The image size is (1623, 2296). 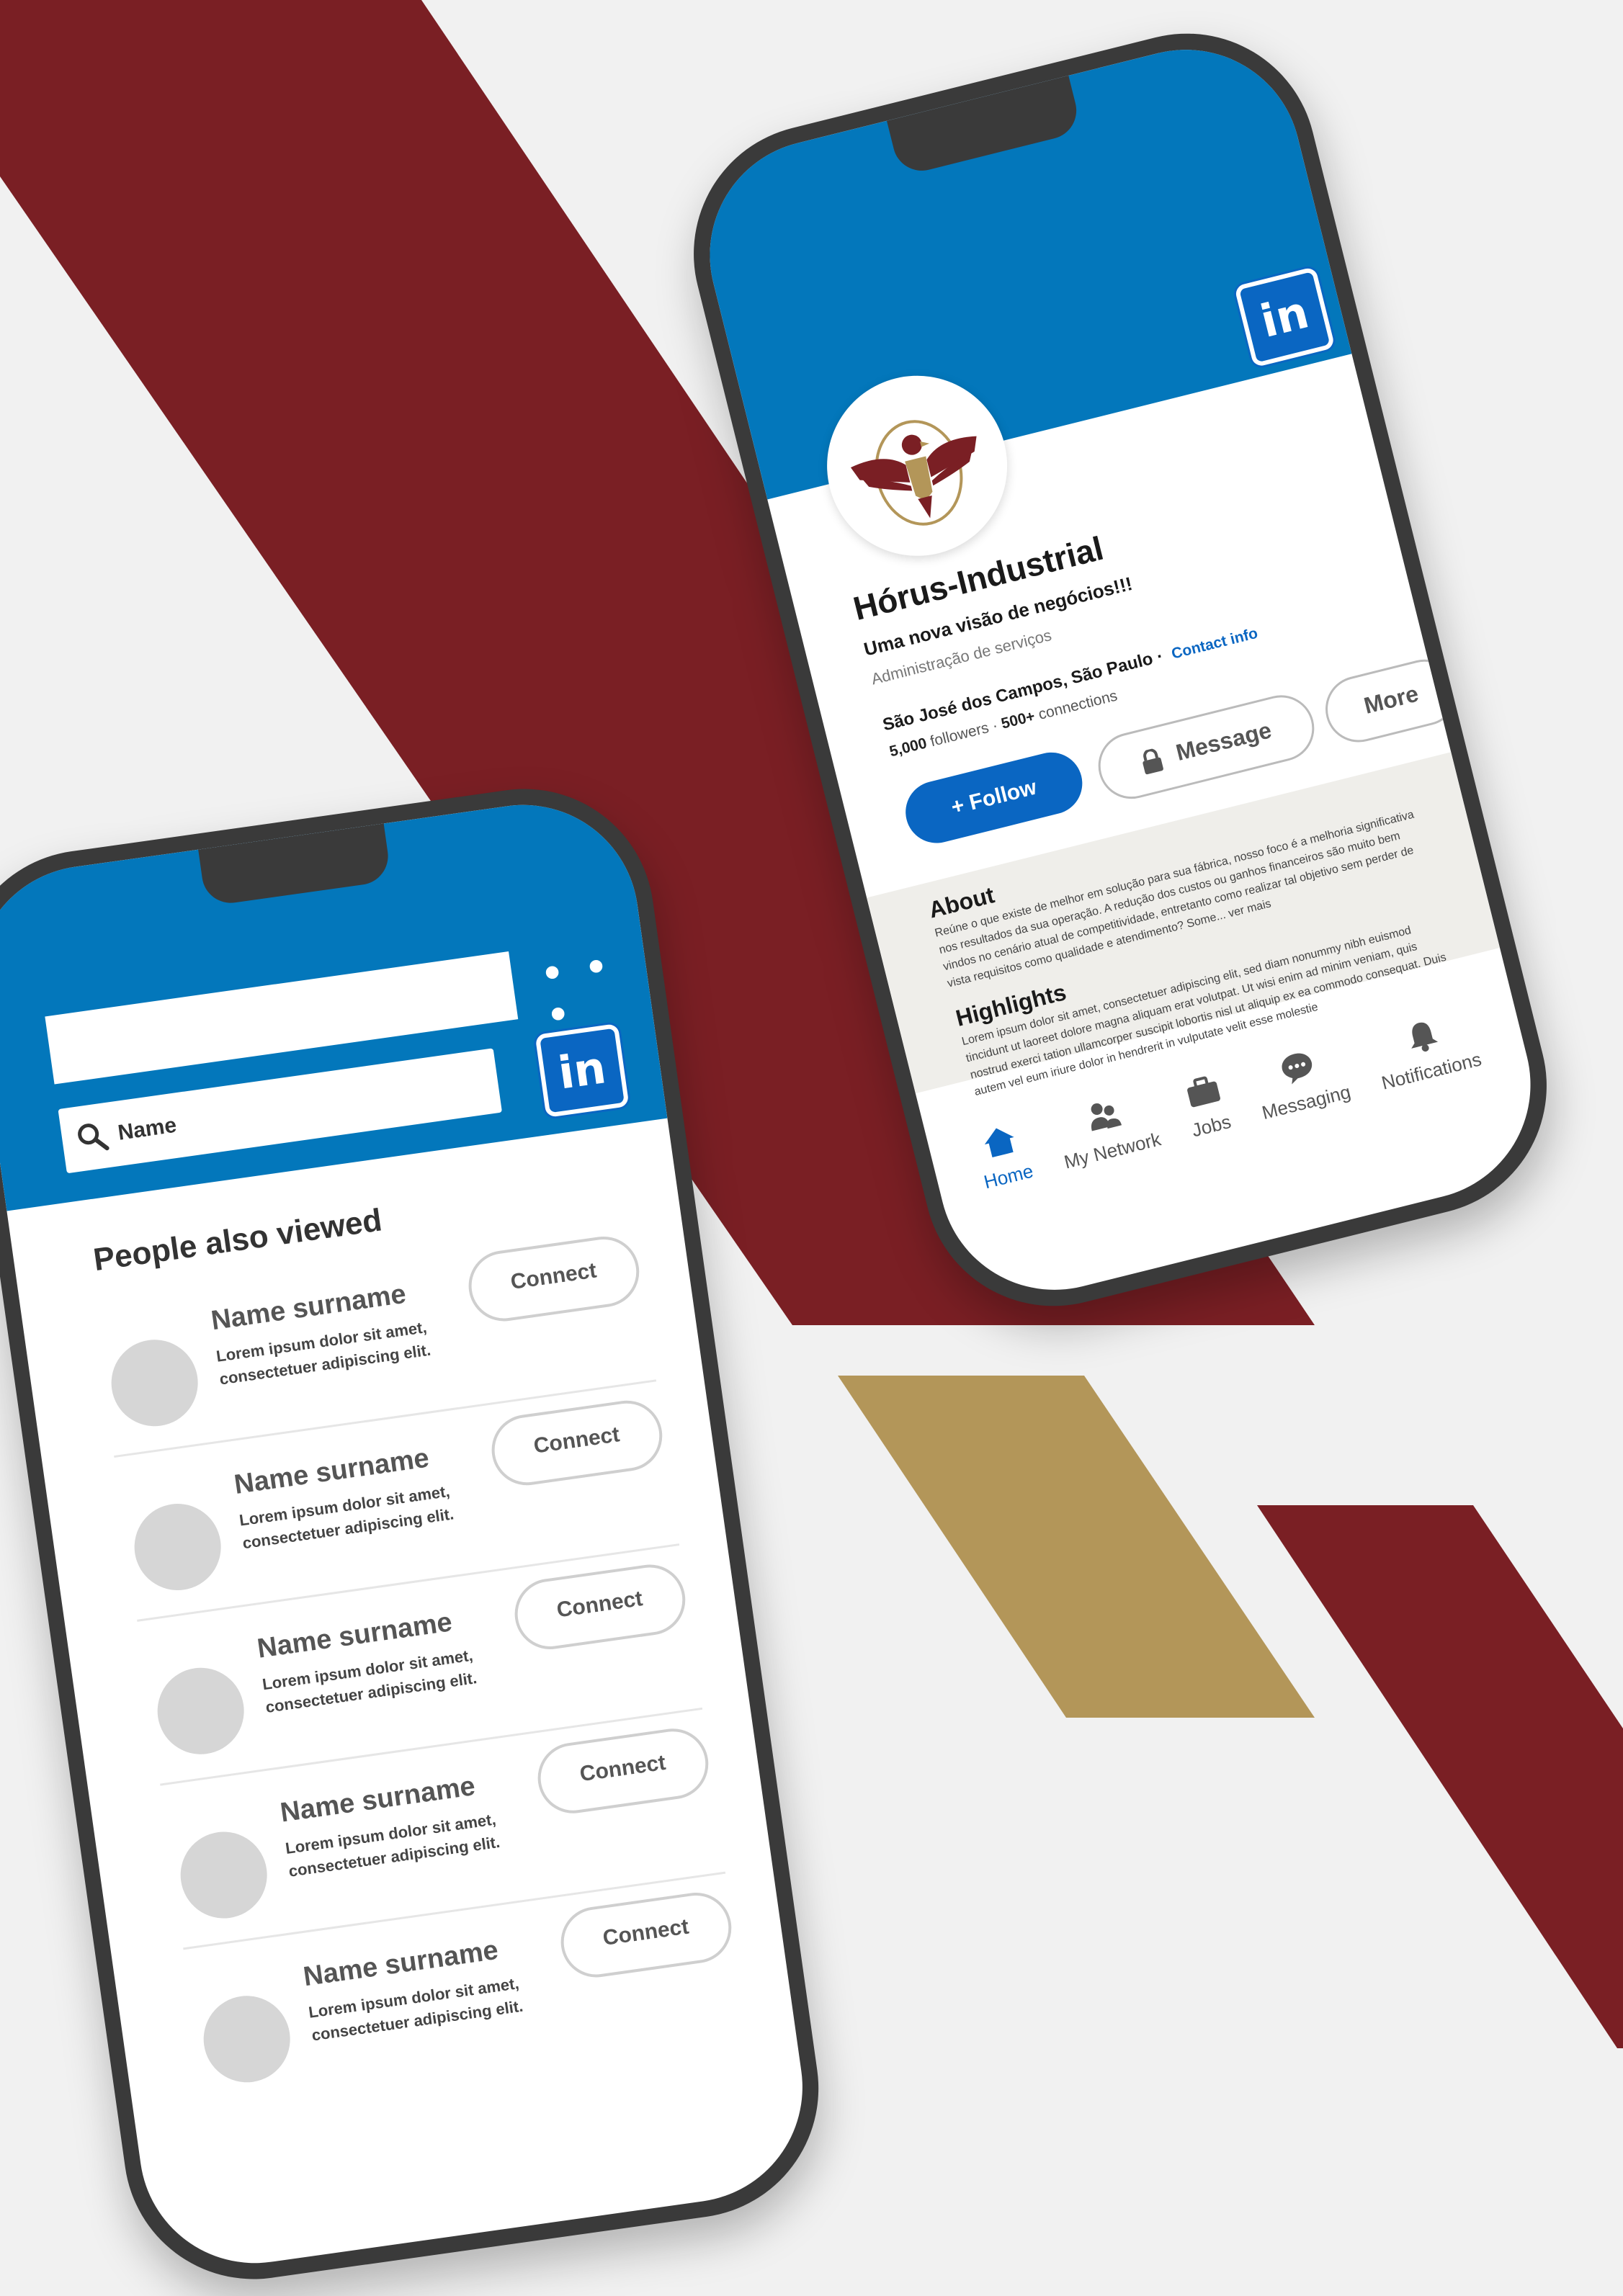 What do you see at coordinates (1297, 1069) in the screenshot?
I see `message-icon` at bounding box center [1297, 1069].